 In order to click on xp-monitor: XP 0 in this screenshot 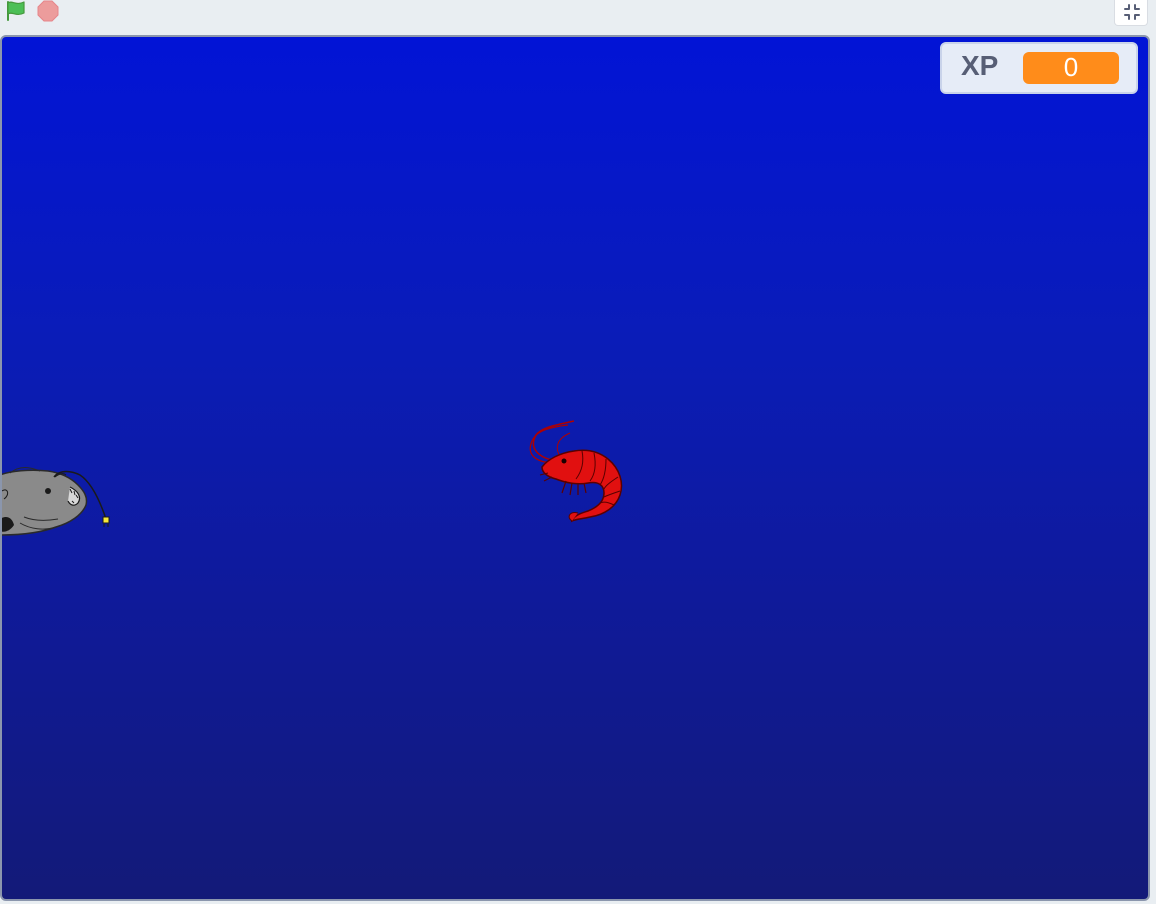, I will do `click(1039, 68)`.